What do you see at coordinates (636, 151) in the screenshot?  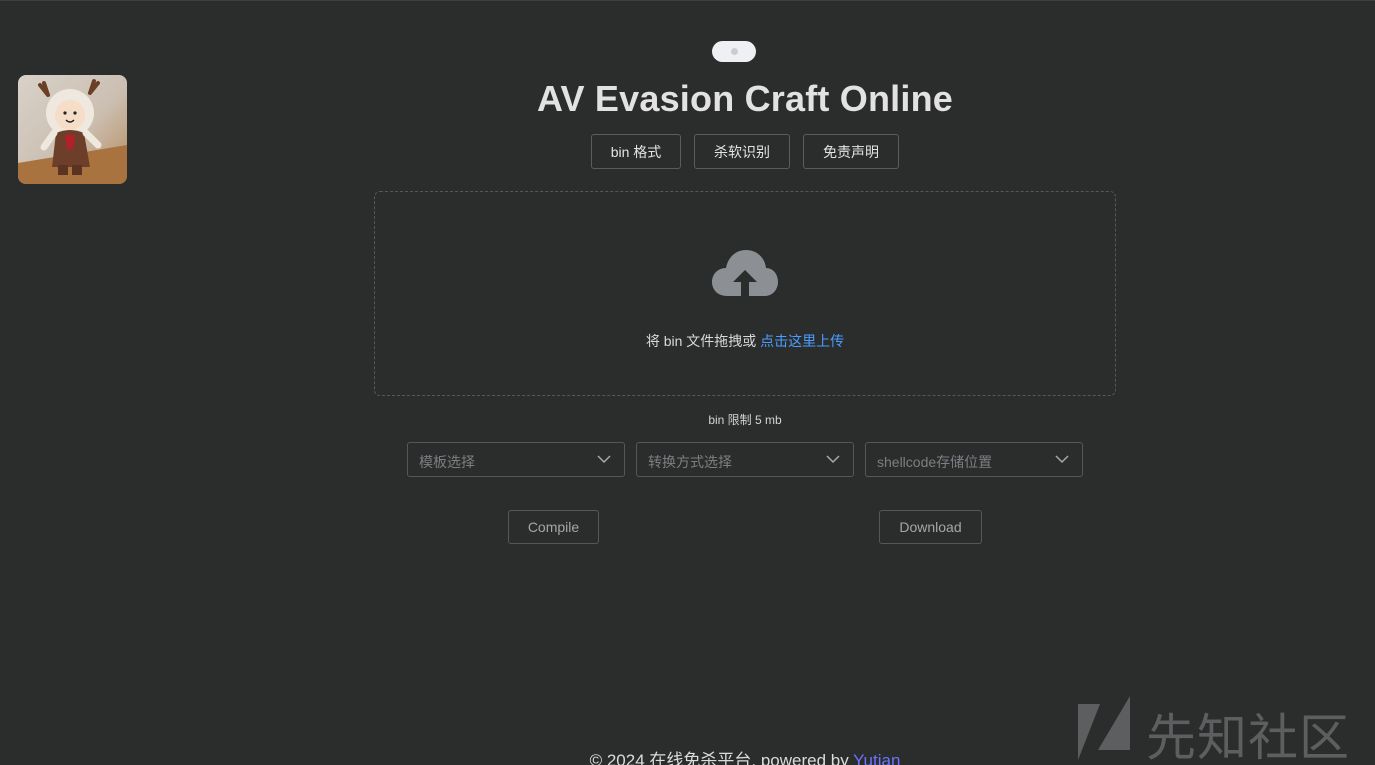 I see `bin-format-button: bin 格式` at bounding box center [636, 151].